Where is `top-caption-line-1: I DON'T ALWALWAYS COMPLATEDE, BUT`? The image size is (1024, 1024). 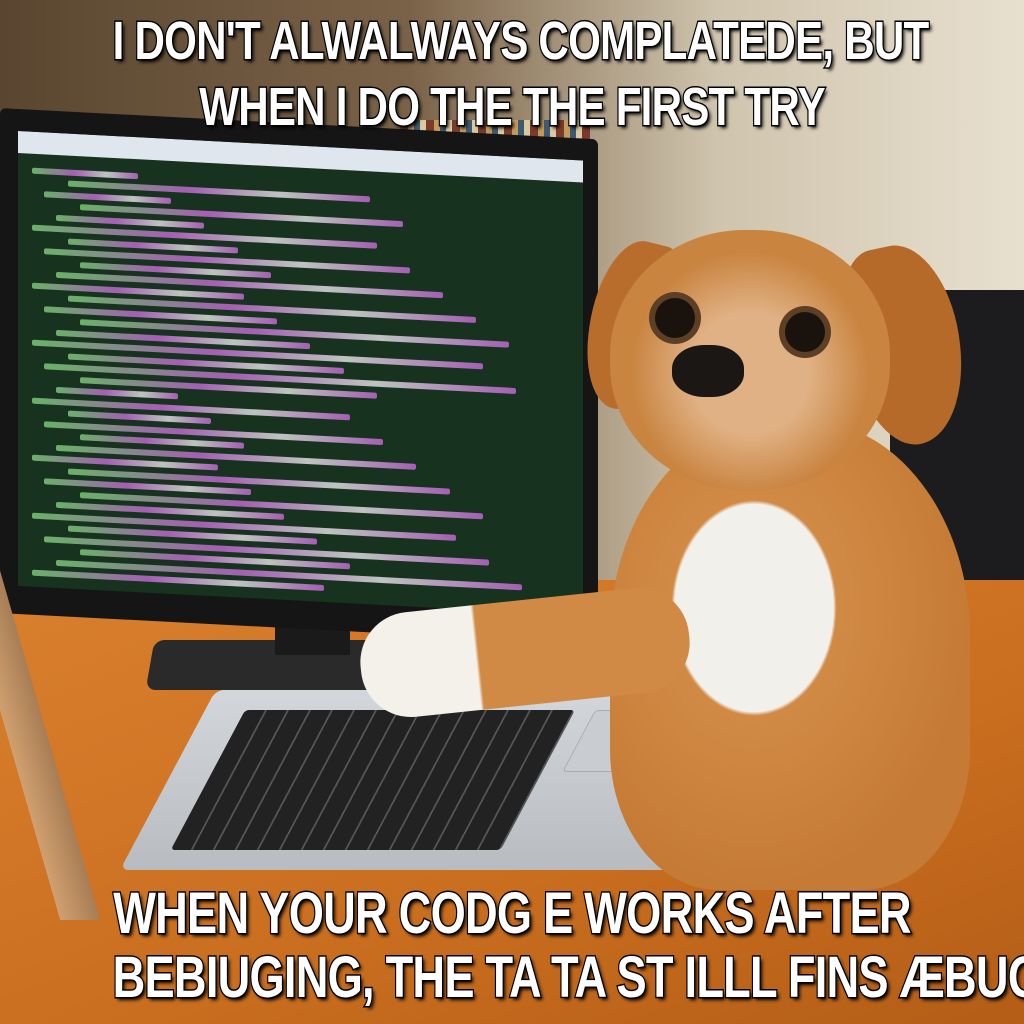
top-caption-line-1: I DON'T ALWALWAYS COMPLATEDE, BUT is located at coordinates (520, 41).